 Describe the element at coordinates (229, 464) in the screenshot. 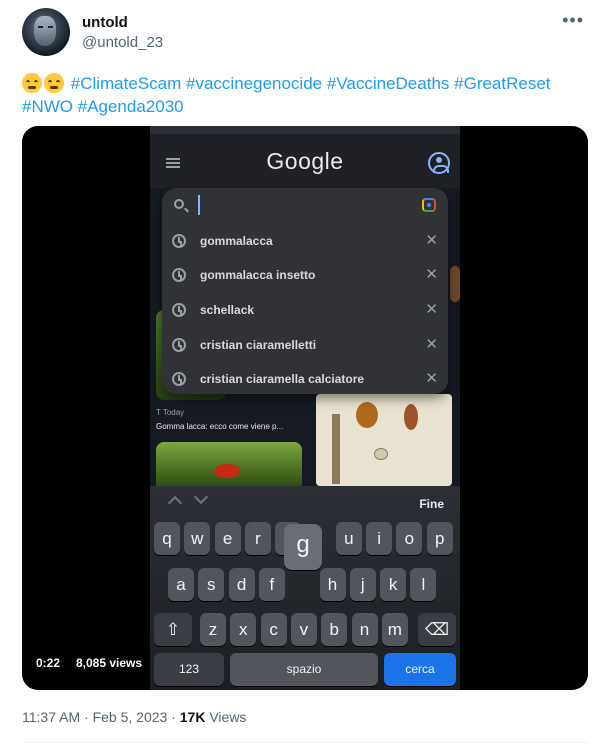

I see `ladybug-thumbnail` at that location.